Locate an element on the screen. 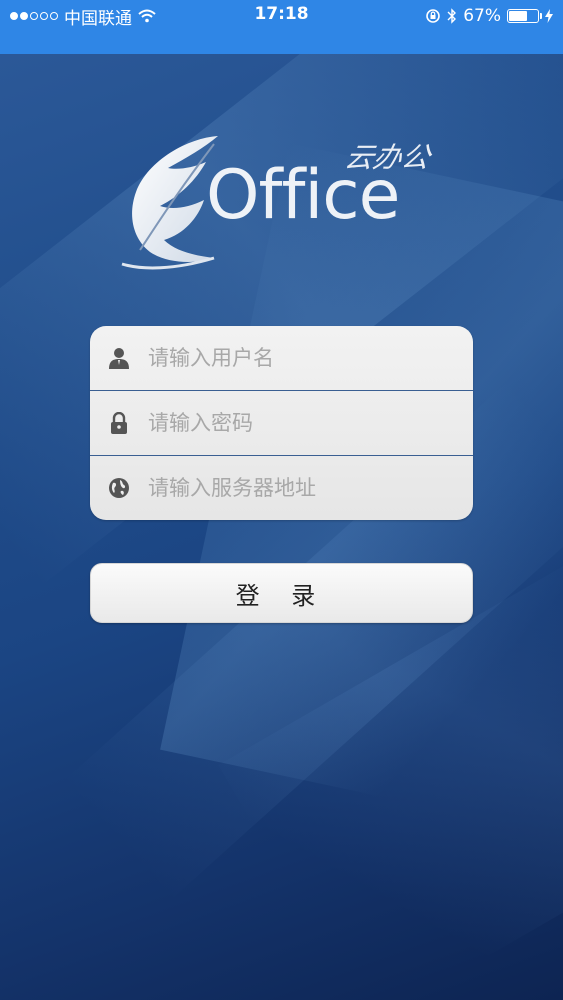 The image size is (563, 1000). lock-icon is located at coordinates (119, 423).